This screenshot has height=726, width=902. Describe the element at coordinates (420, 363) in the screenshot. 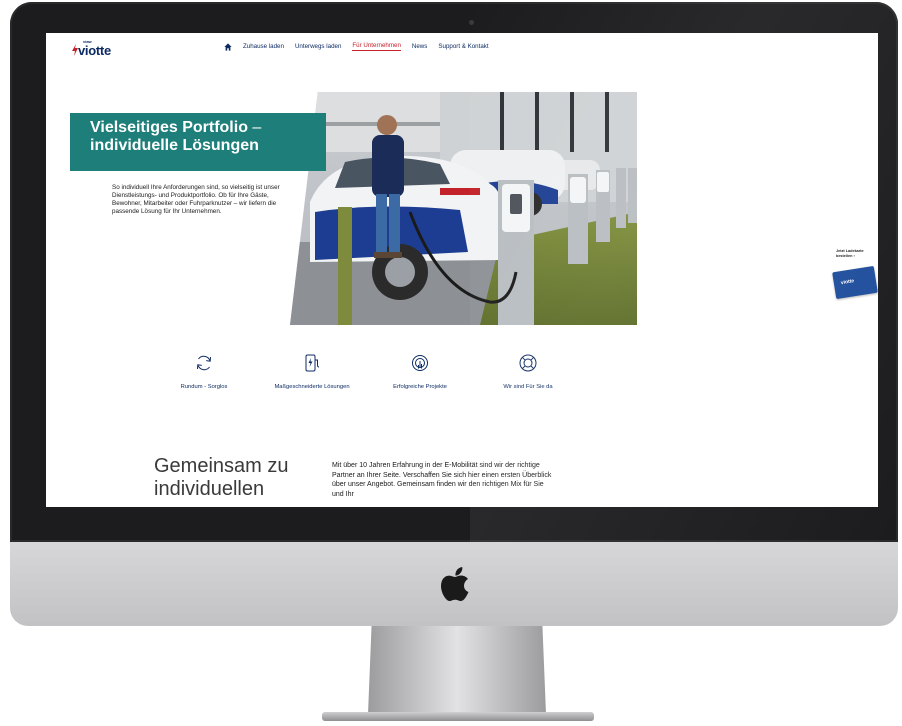

I see `touch-icon` at that location.